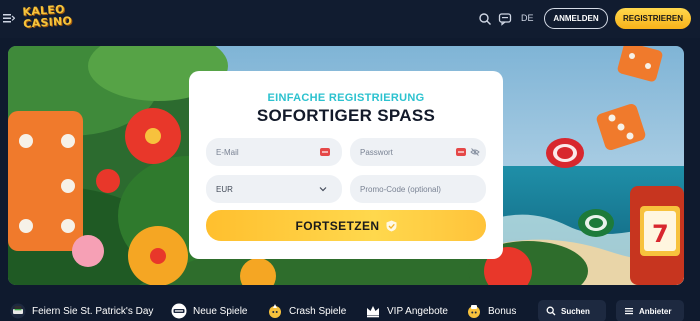 This screenshot has height=321, width=700. Describe the element at coordinates (18, 311) in the screenshot. I see `clover-icon` at that location.